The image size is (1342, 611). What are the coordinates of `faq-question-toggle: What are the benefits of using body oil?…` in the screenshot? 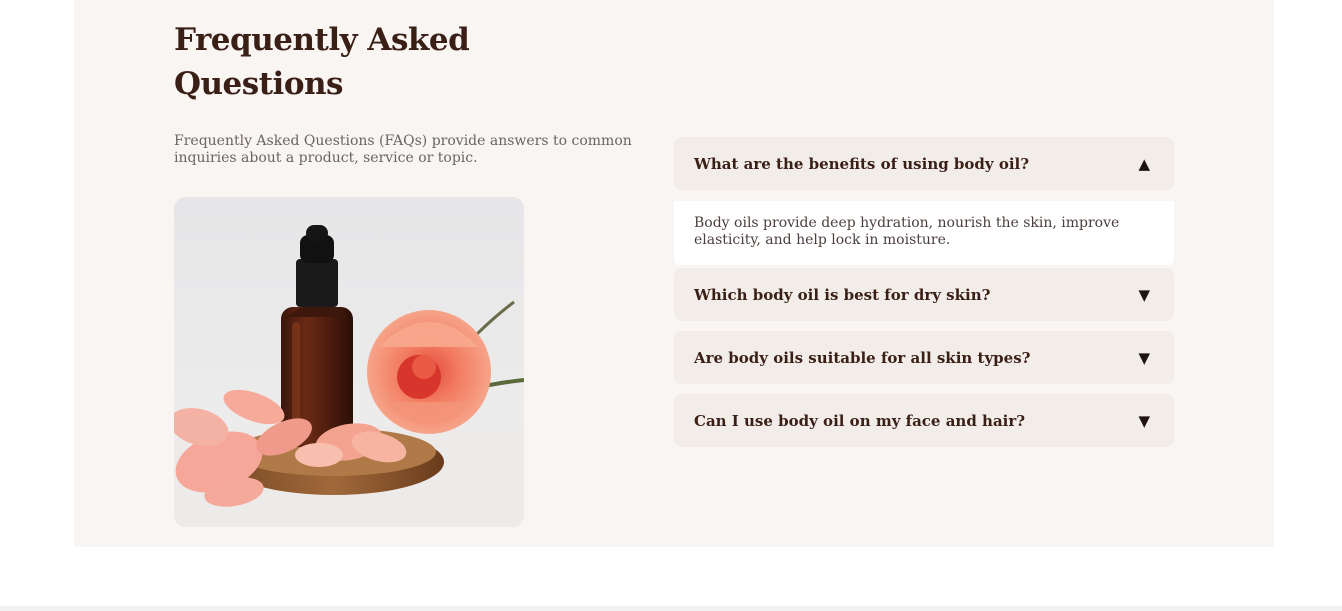 It's located at (924, 163).